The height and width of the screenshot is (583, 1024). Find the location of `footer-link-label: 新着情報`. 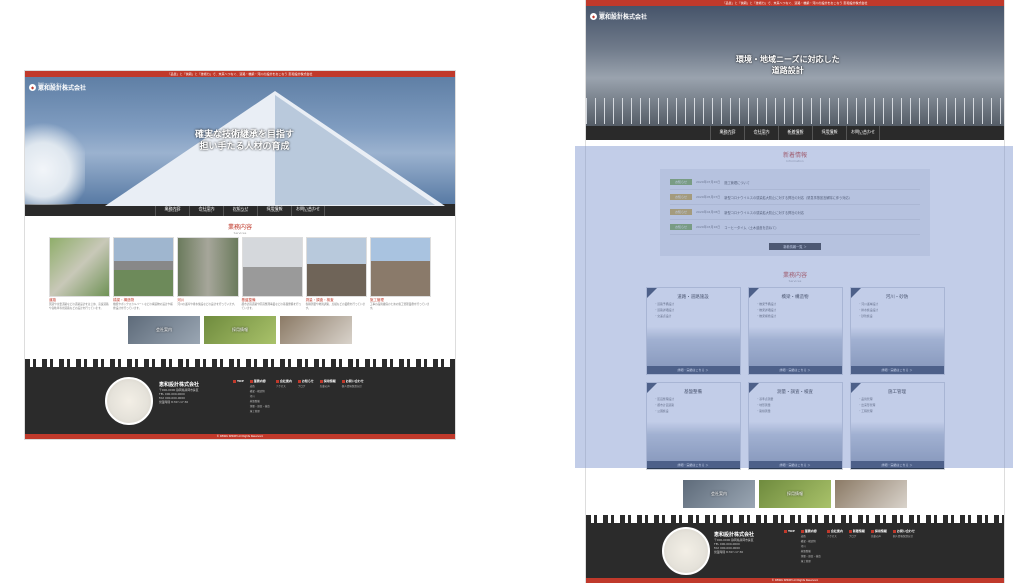

footer-link-label: 新着情報 is located at coordinates (858, 531).